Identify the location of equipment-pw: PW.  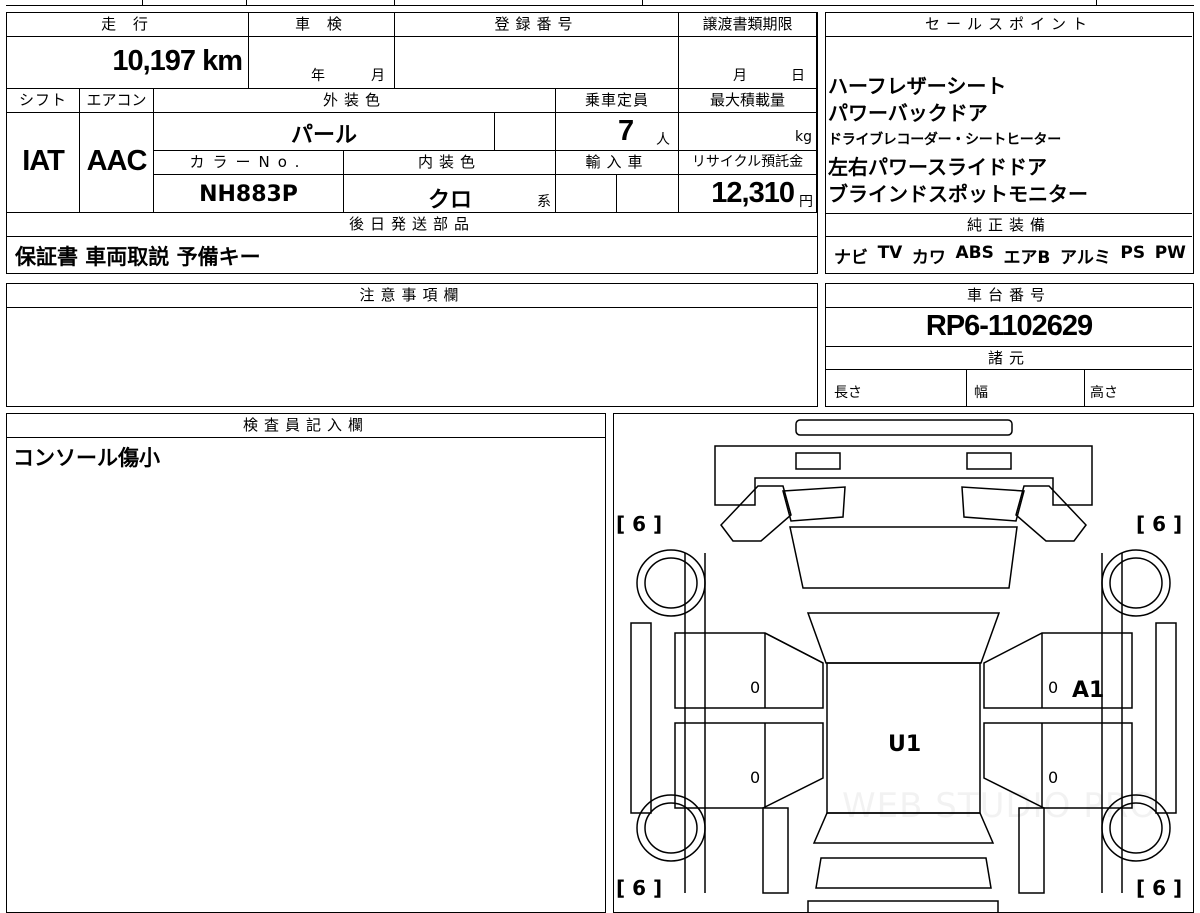
(1170, 253).